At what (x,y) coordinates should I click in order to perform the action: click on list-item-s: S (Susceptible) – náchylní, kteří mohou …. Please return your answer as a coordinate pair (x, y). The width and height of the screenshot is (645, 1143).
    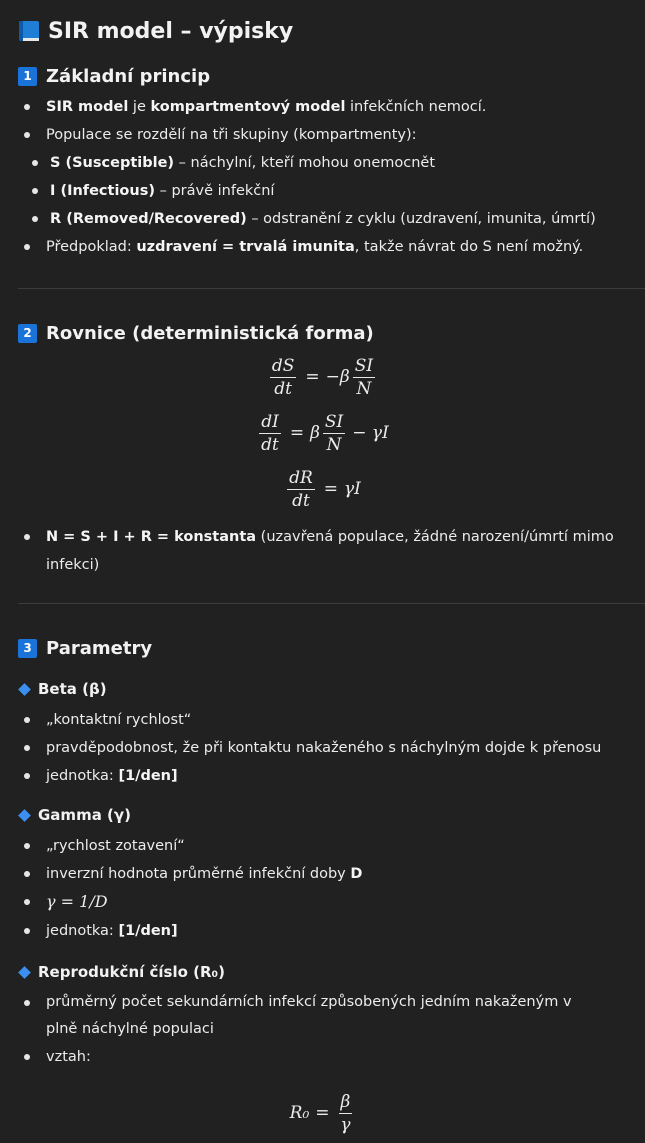
    Looking at the image, I should click on (331, 163).